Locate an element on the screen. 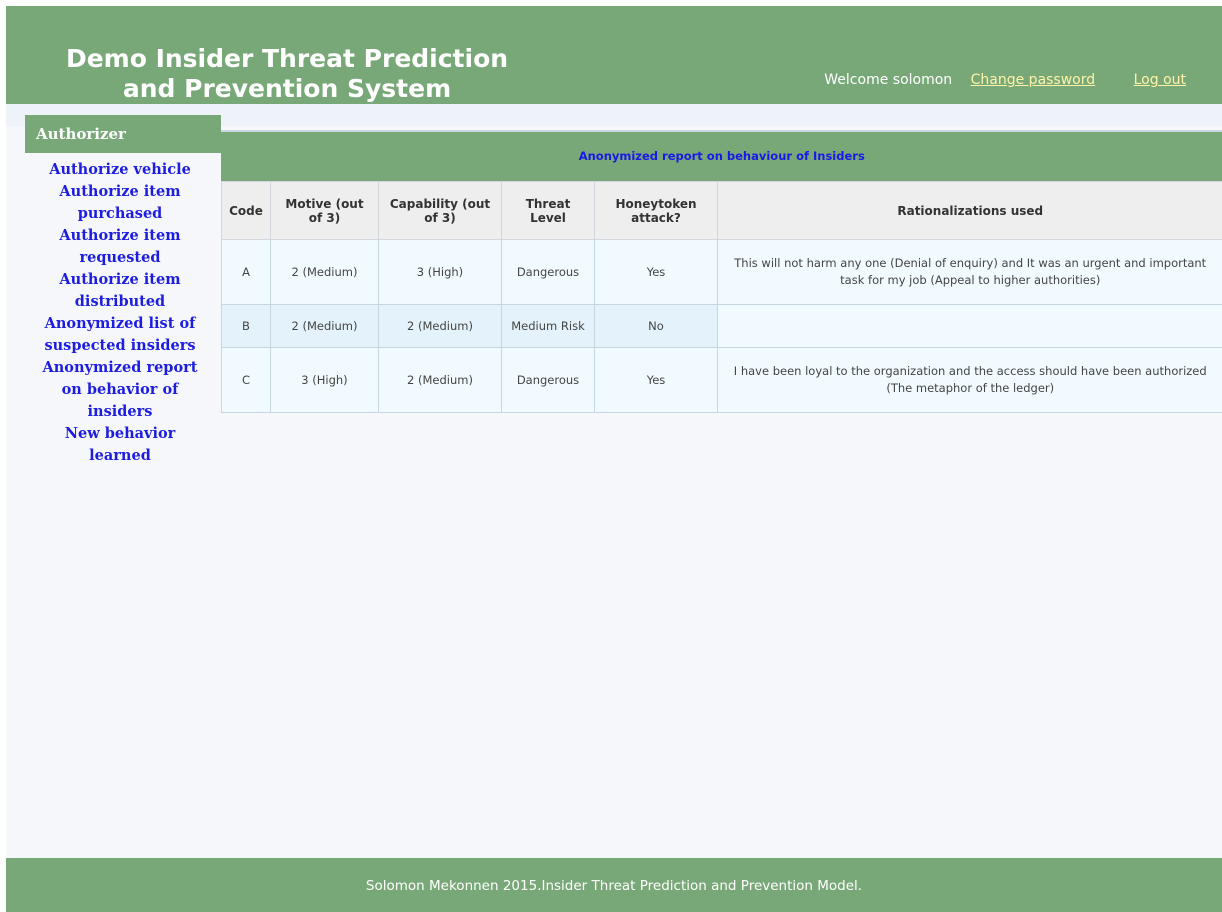  sidebar-item-new-behavior: New behavior learned is located at coordinates (123, 445).